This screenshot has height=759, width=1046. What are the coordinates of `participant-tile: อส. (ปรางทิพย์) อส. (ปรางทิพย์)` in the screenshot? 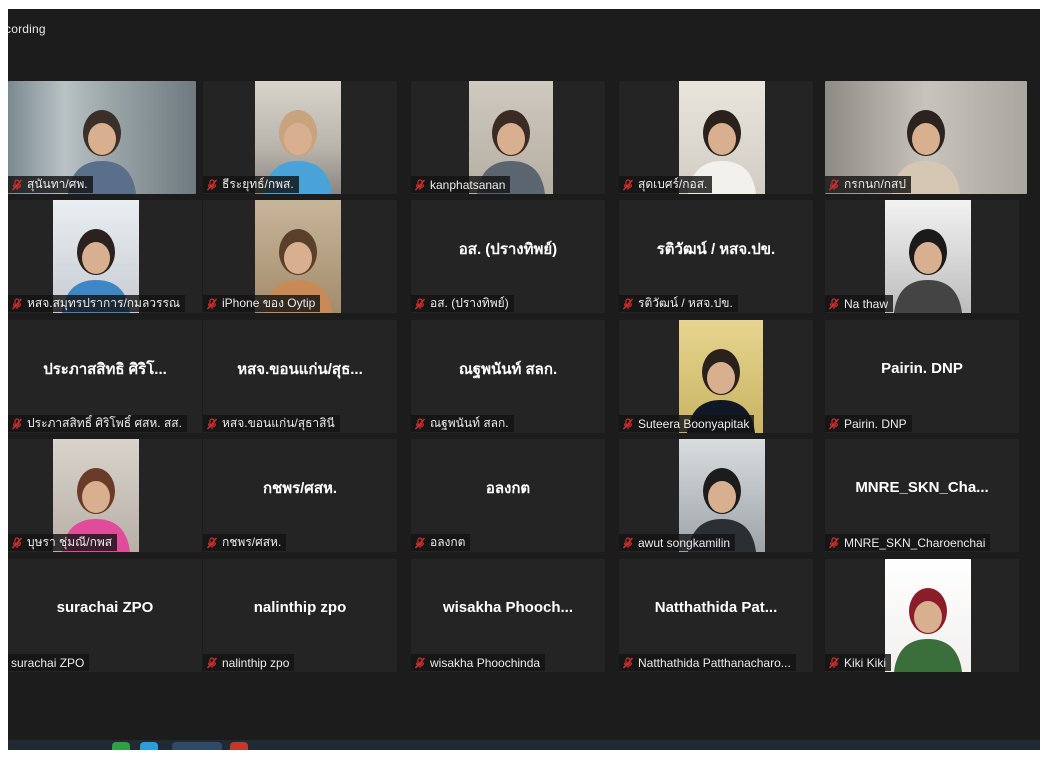 It's located at (508, 256).